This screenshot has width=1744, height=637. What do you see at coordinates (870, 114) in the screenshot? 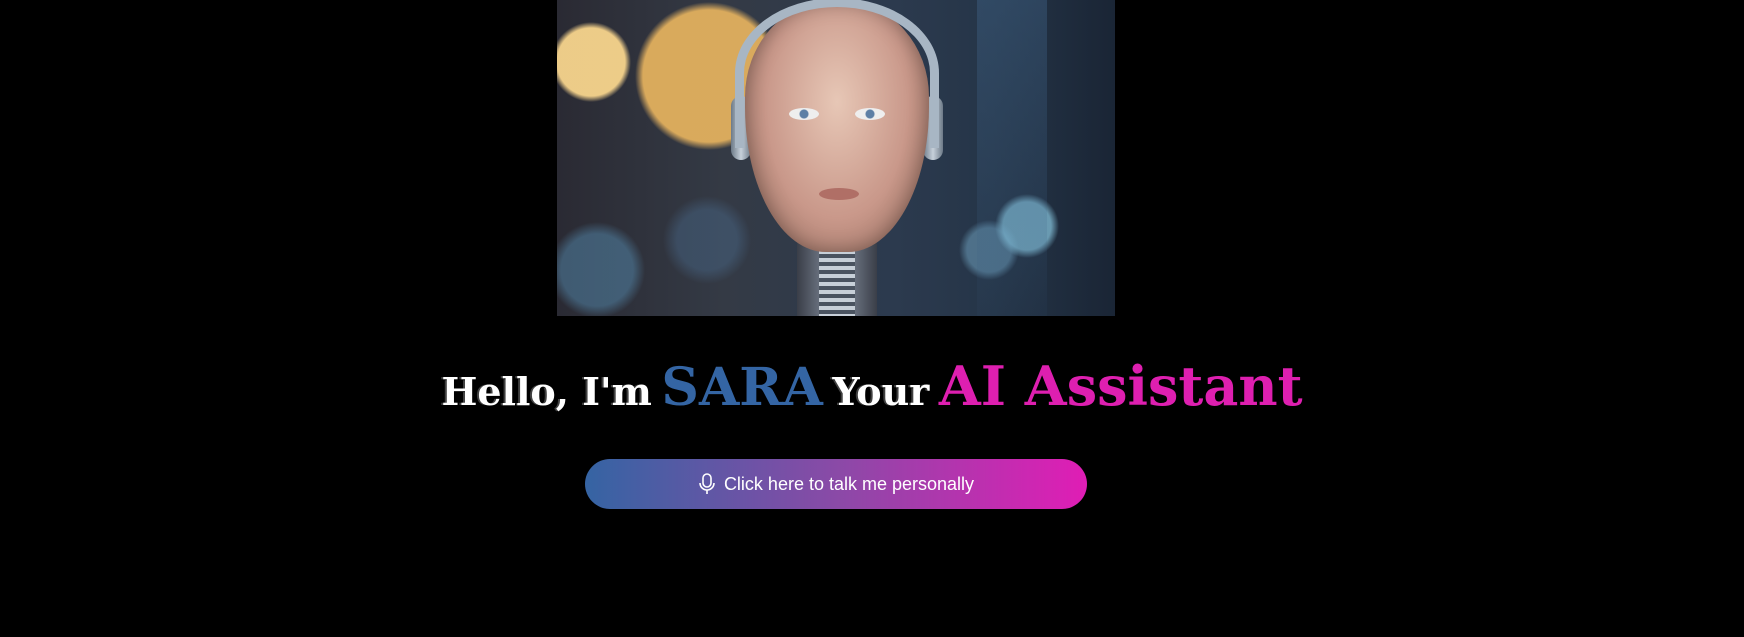
I see `robot-eye-right` at bounding box center [870, 114].